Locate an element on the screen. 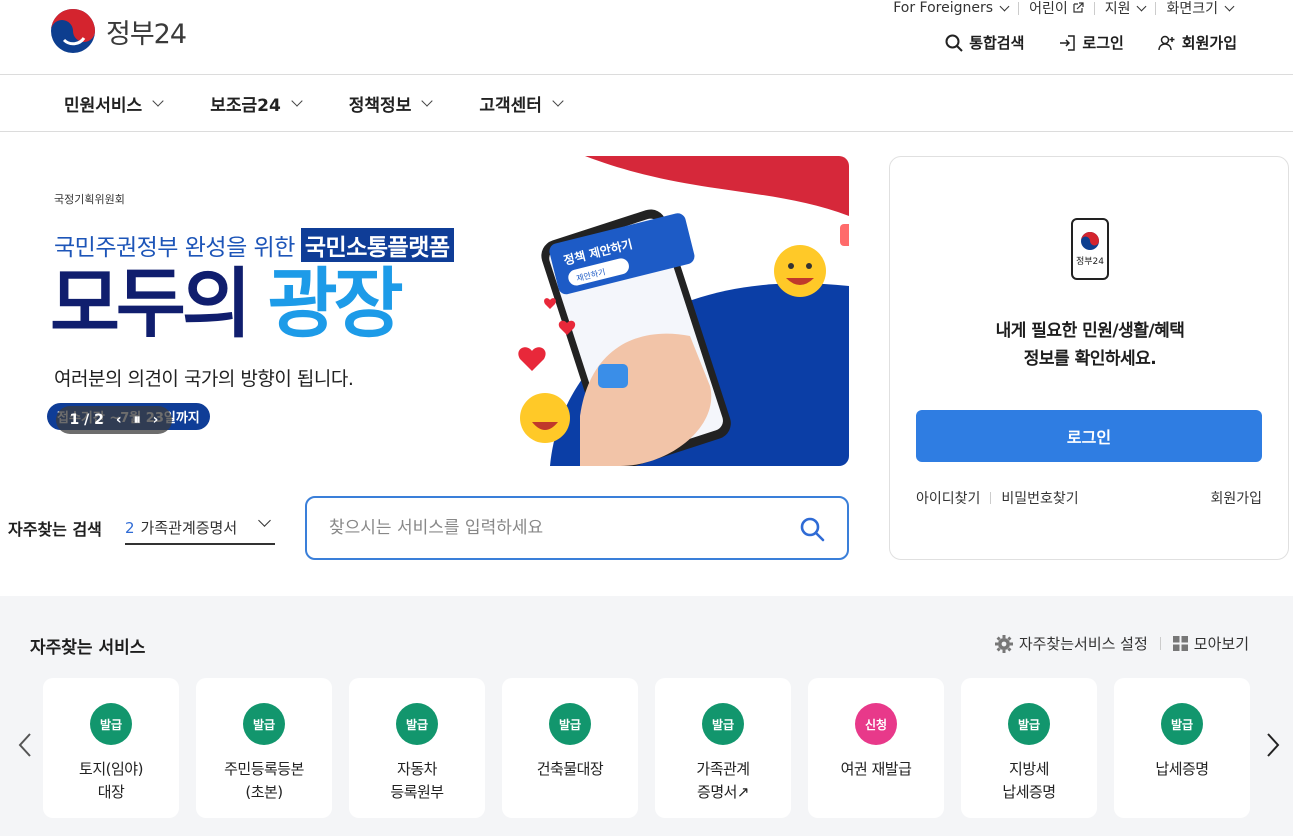 This screenshot has width=1293, height=836. logo-text: 정부24 is located at coordinates (146, 34).